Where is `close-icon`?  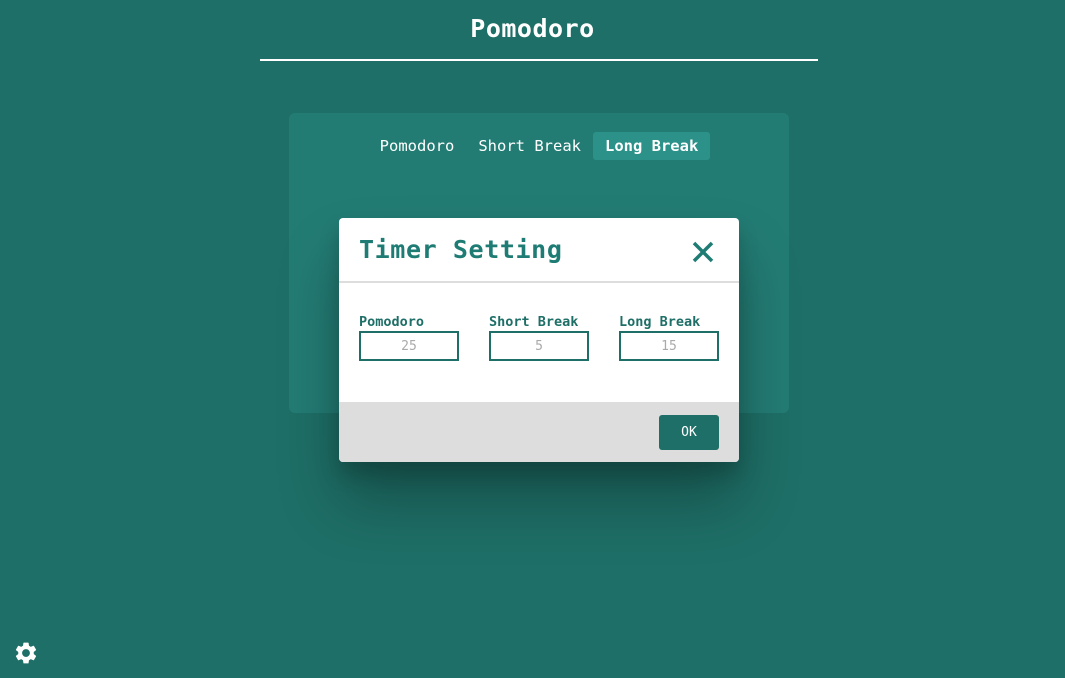 close-icon is located at coordinates (703, 252).